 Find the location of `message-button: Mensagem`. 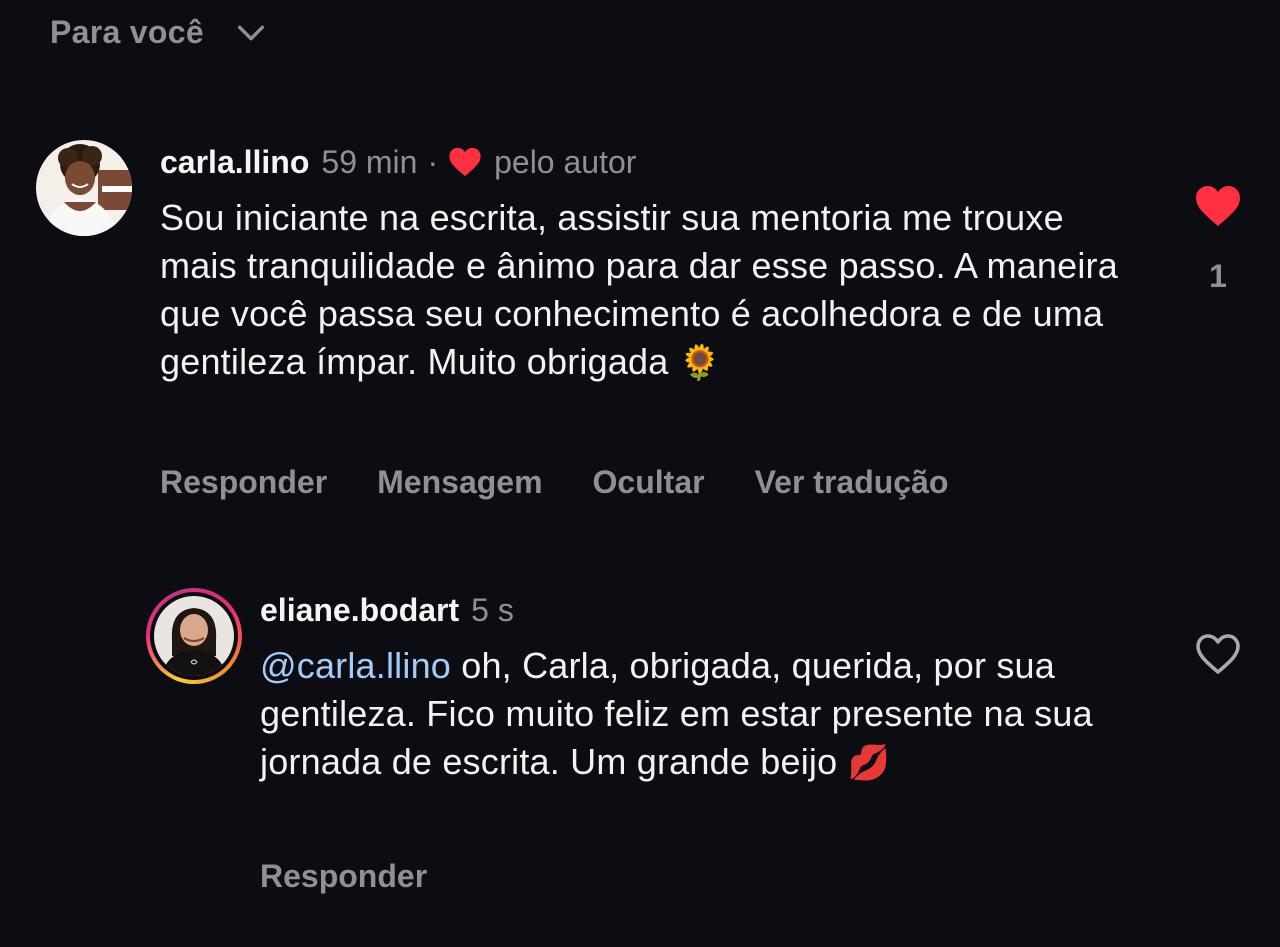

message-button: Mensagem is located at coordinates (459, 482).